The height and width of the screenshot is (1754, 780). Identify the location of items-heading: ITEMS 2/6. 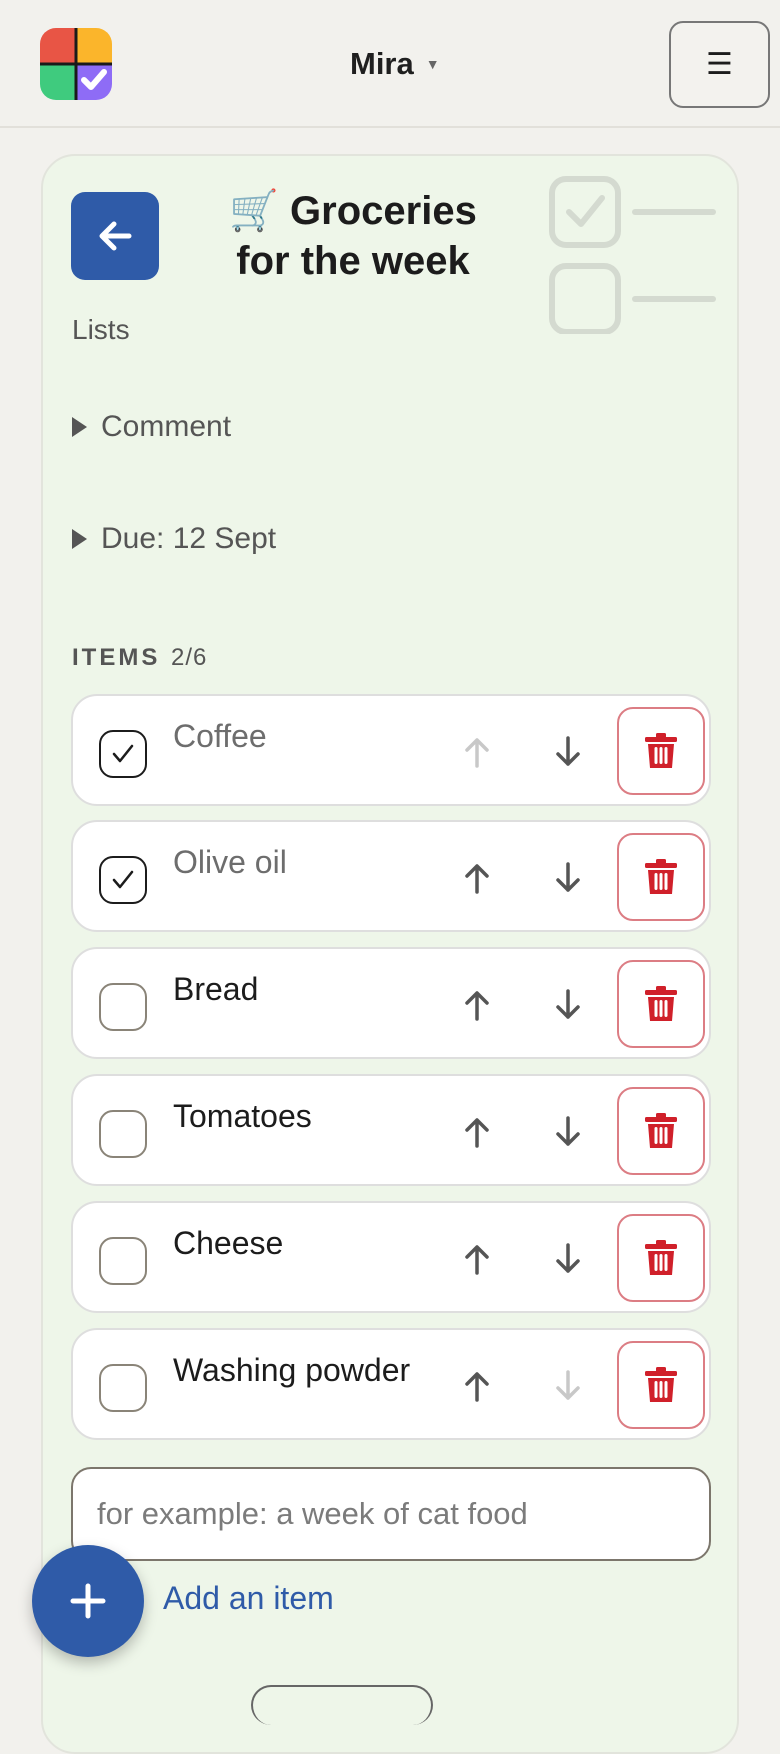
(139, 658).